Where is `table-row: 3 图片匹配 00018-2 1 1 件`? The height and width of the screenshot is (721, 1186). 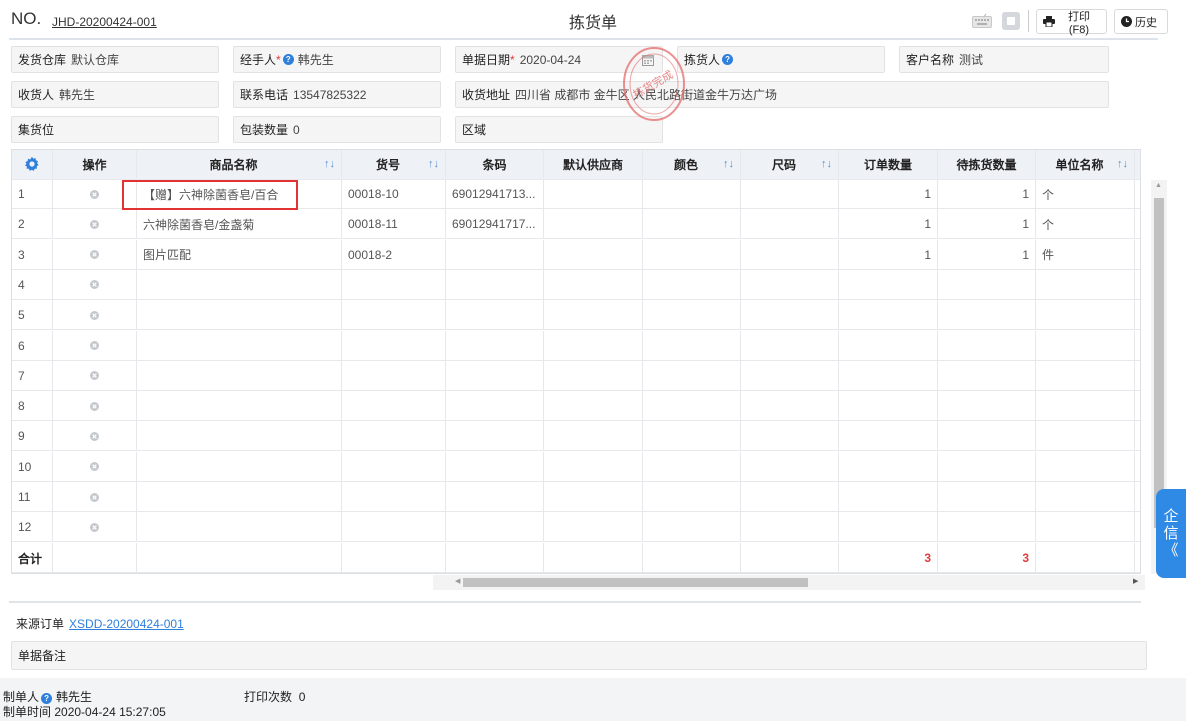
table-row: 3 图片匹配 00018-2 1 1 件 is located at coordinates (576, 254).